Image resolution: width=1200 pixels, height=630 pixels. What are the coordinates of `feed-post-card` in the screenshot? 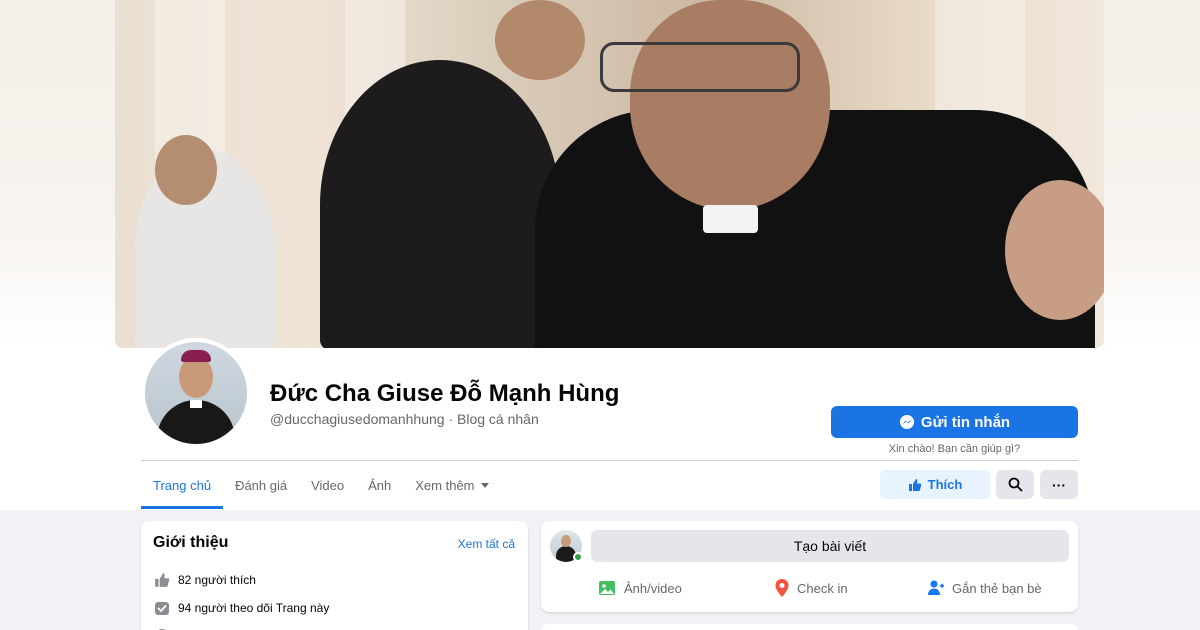 It's located at (809, 627).